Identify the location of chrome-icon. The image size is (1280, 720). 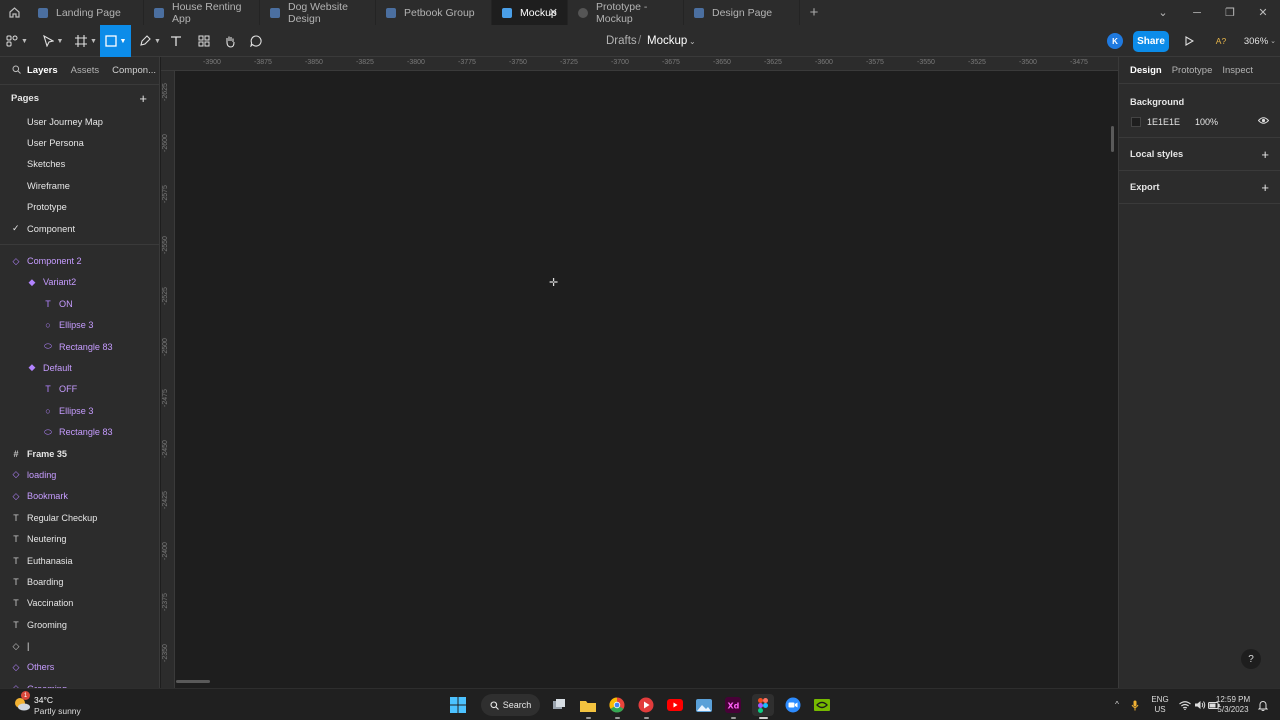
(617, 706).